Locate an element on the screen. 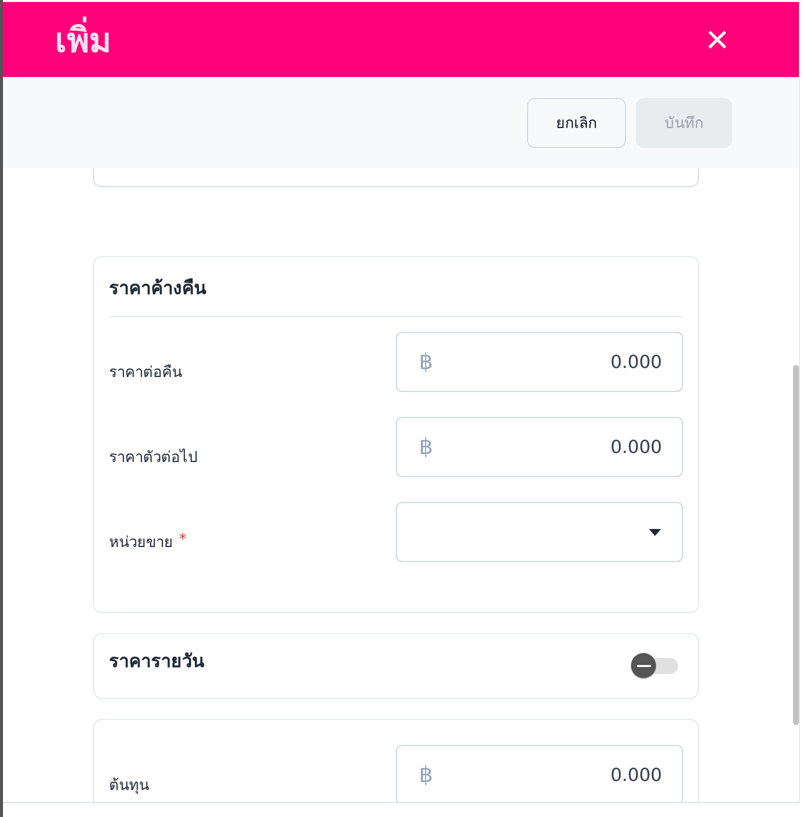 This screenshot has width=803, height=817. cancel-button: ยกเลิก is located at coordinates (576, 123).